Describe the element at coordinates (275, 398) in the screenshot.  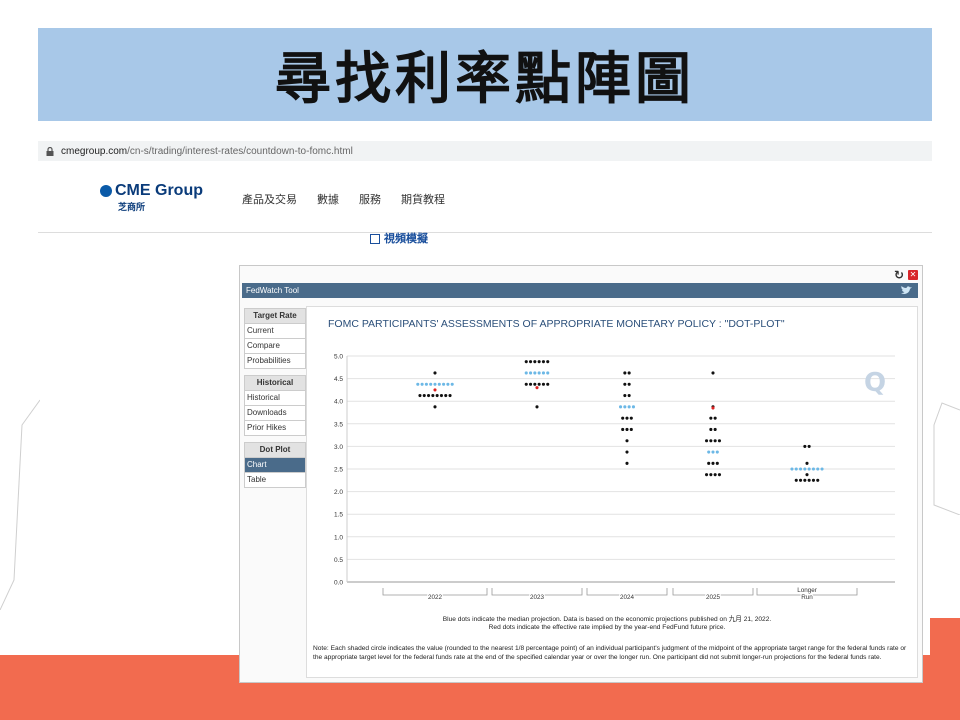
I see `sidebar-item-historical: Historical` at that location.